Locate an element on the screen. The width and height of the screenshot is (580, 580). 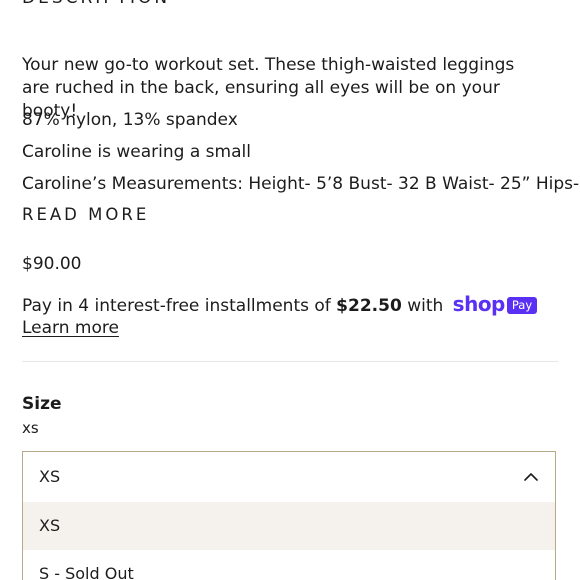
model-size-text: Caroline is wearing a small is located at coordinates (136, 152).